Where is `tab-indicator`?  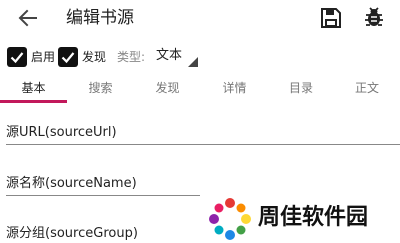
tab-indicator is located at coordinates (33, 101).